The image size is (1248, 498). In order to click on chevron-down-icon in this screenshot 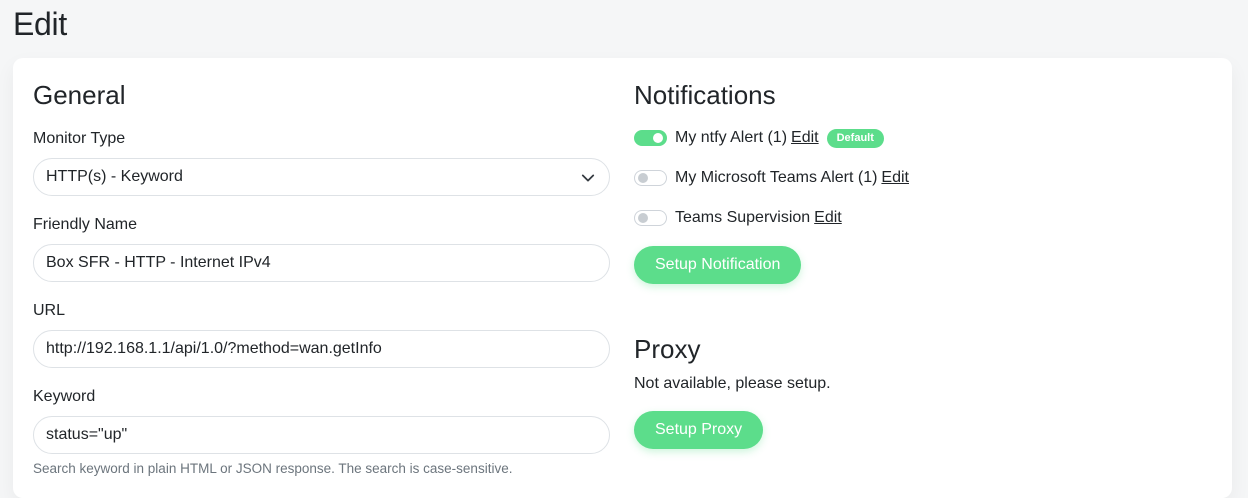, I will do `click(588, 178)`.